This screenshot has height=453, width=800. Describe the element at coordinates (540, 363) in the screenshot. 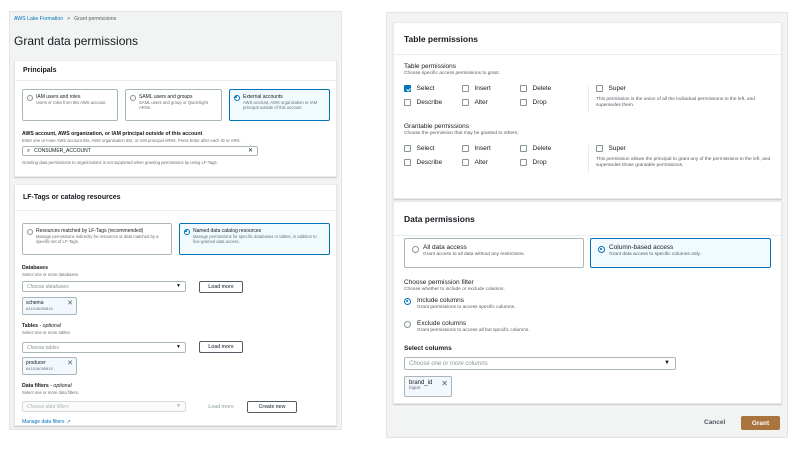

I see `columns-select: Choose one or more columns ▼` at that location.